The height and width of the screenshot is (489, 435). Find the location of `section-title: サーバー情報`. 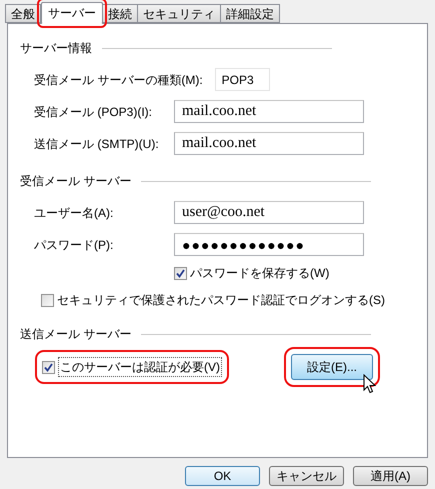

section-title: サーバー情報 is located at coordinates (56, 48).